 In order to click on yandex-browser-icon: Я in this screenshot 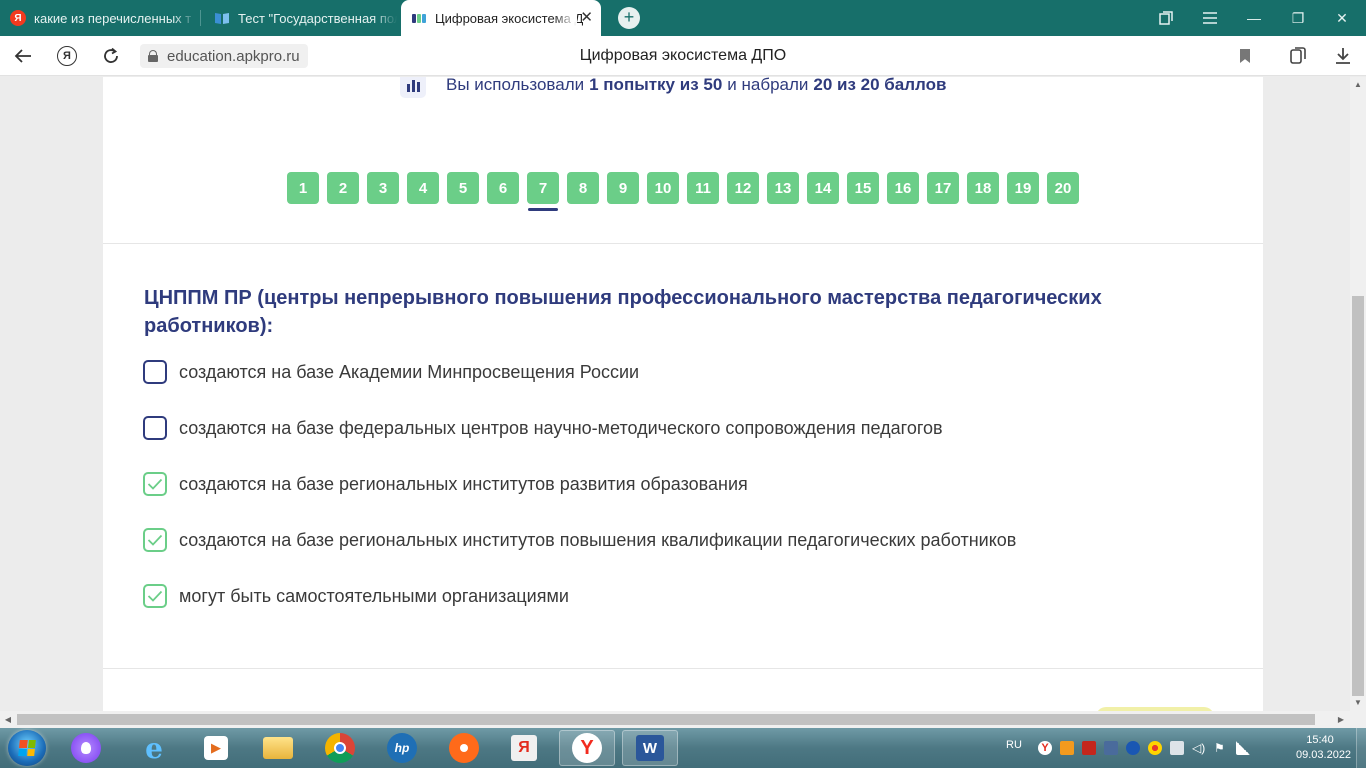, I will do `click(524, 748)`.